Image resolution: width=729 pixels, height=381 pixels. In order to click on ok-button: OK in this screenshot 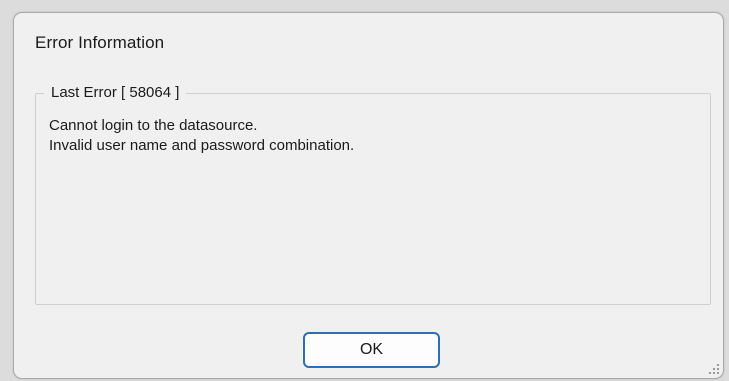, I will do `click(371, 350)`.